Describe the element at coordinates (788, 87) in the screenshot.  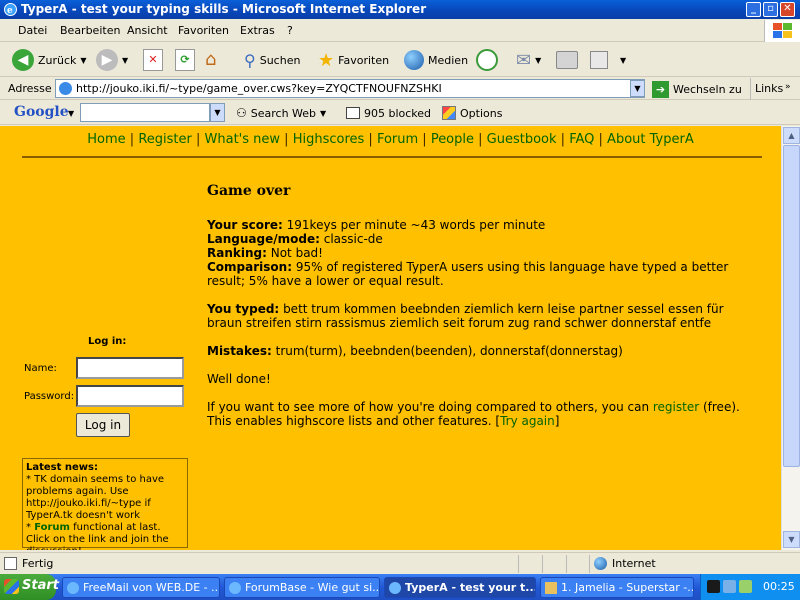
I see `chevron-right-icon: »` at that location.